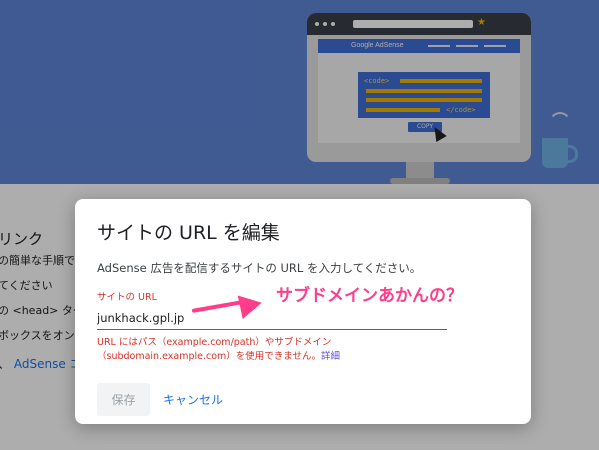 Image resolution: width=599 pixels, height=450 pixels. I want to click on error-line-2: （subdomain.example.com）を使用できません。詳細, so click(218, 357).